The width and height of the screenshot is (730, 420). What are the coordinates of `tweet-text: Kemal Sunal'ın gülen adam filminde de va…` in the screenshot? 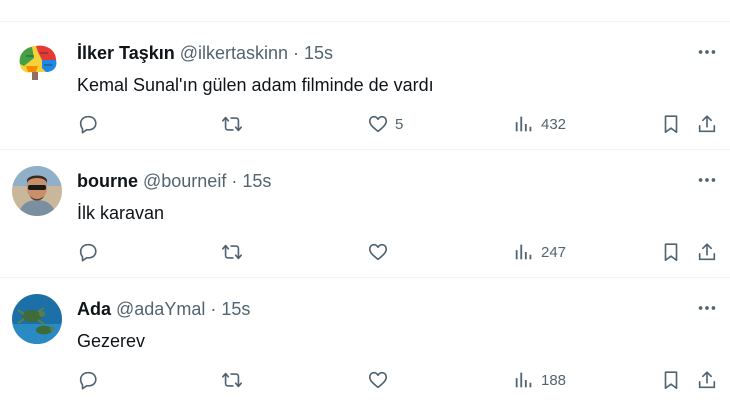 It's located at (255, 85).